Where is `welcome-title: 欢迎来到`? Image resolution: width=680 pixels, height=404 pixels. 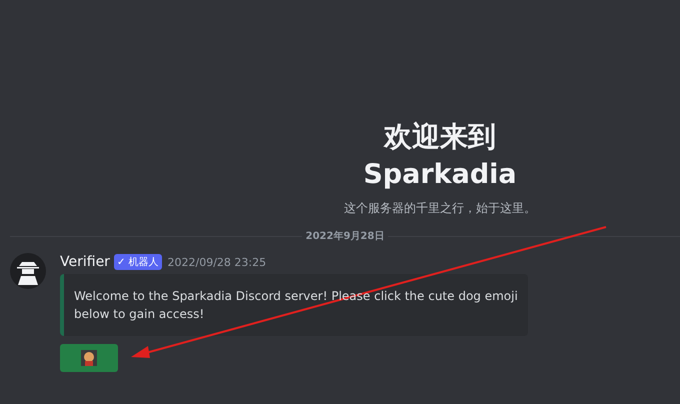
welcome-title: 欢迎来到 is located at coordinates (440, 137).